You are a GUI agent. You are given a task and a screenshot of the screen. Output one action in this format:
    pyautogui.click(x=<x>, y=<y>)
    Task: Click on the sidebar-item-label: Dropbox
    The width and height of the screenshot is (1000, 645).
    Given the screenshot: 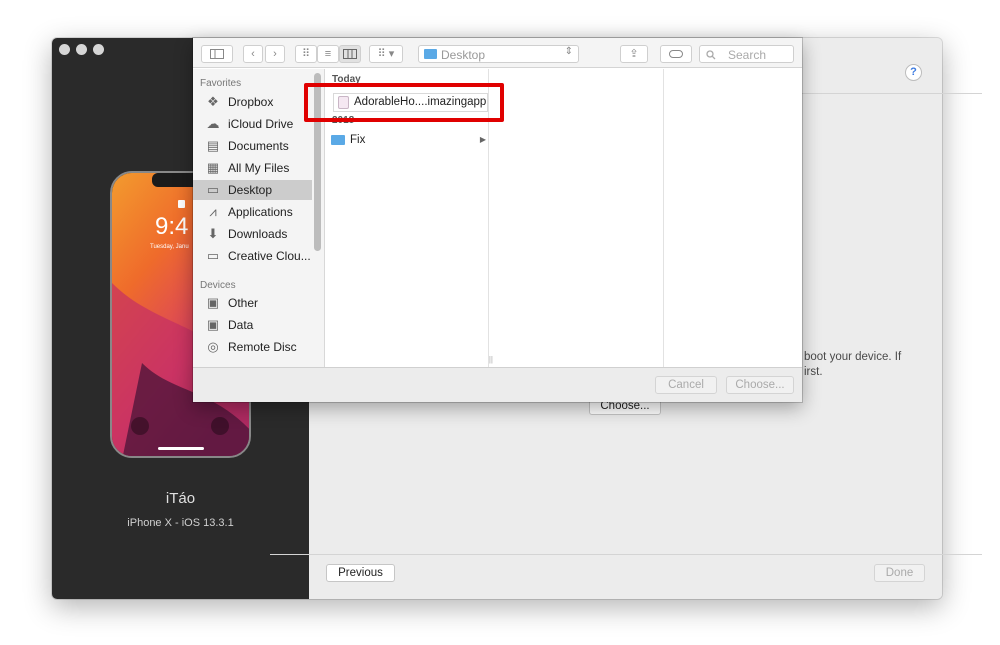 What is the action you would take?
    pyautogui.click(x=251, y=102)
    